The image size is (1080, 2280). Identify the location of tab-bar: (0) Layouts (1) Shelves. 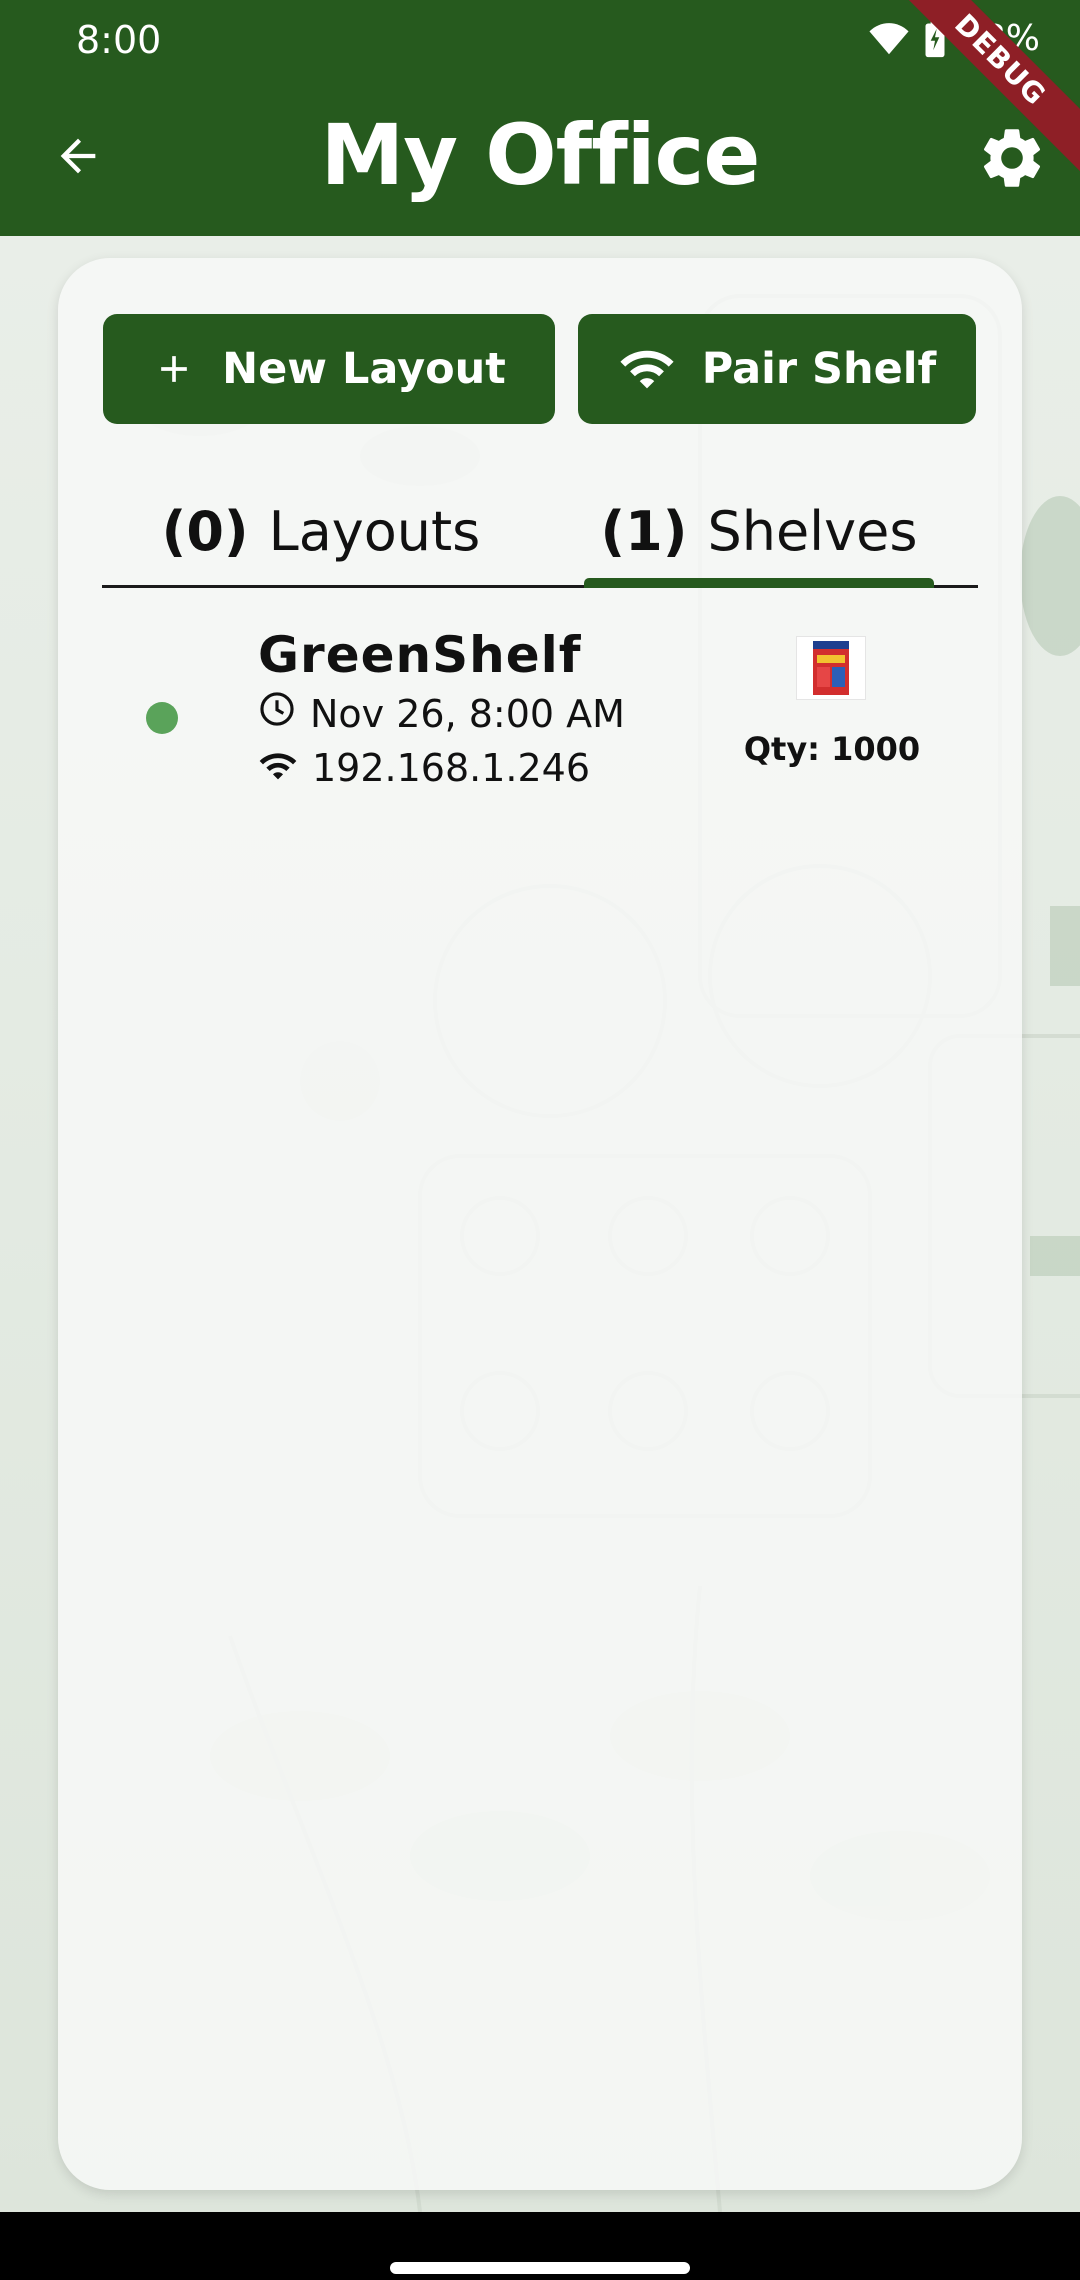
(540, 533).